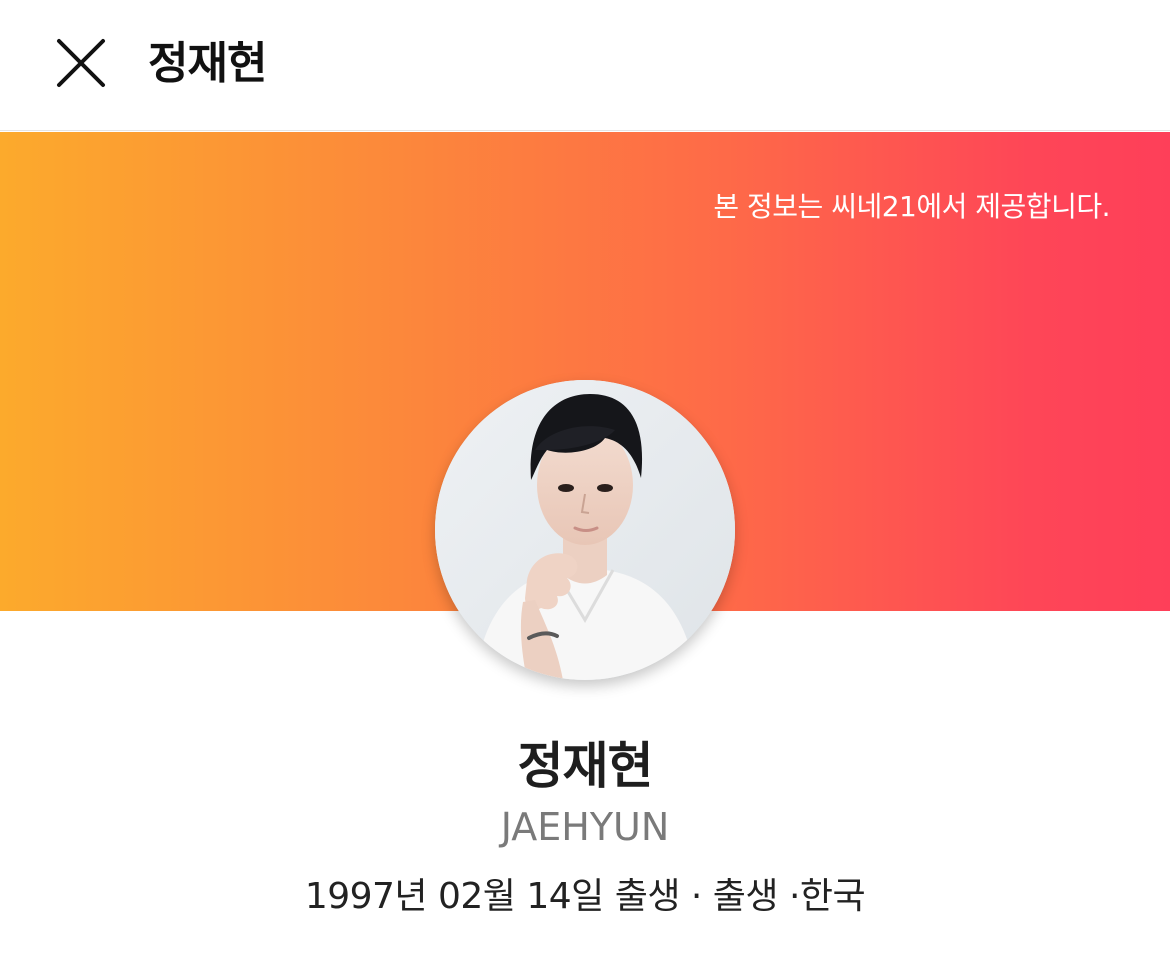 The width and height of the screenshot is (1170, 967). What do you see at coordinates (207, 63) in the screenshot?
I see `page-title: 정재현` at bounding box center [207, 63].